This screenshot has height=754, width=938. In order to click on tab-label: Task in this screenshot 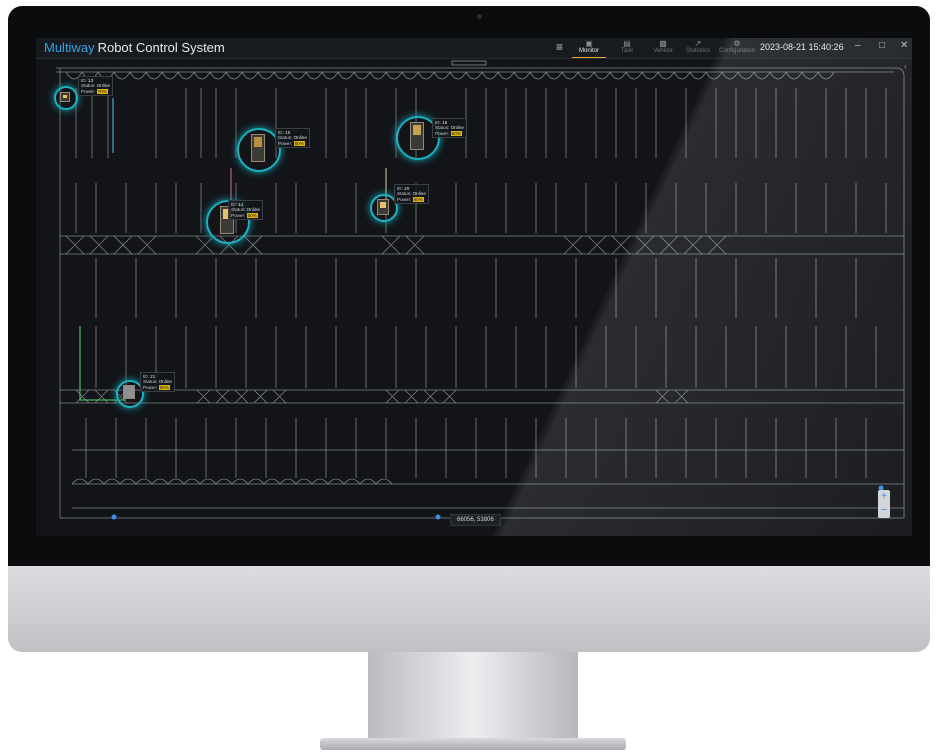, I will do `click(627, 51)`.